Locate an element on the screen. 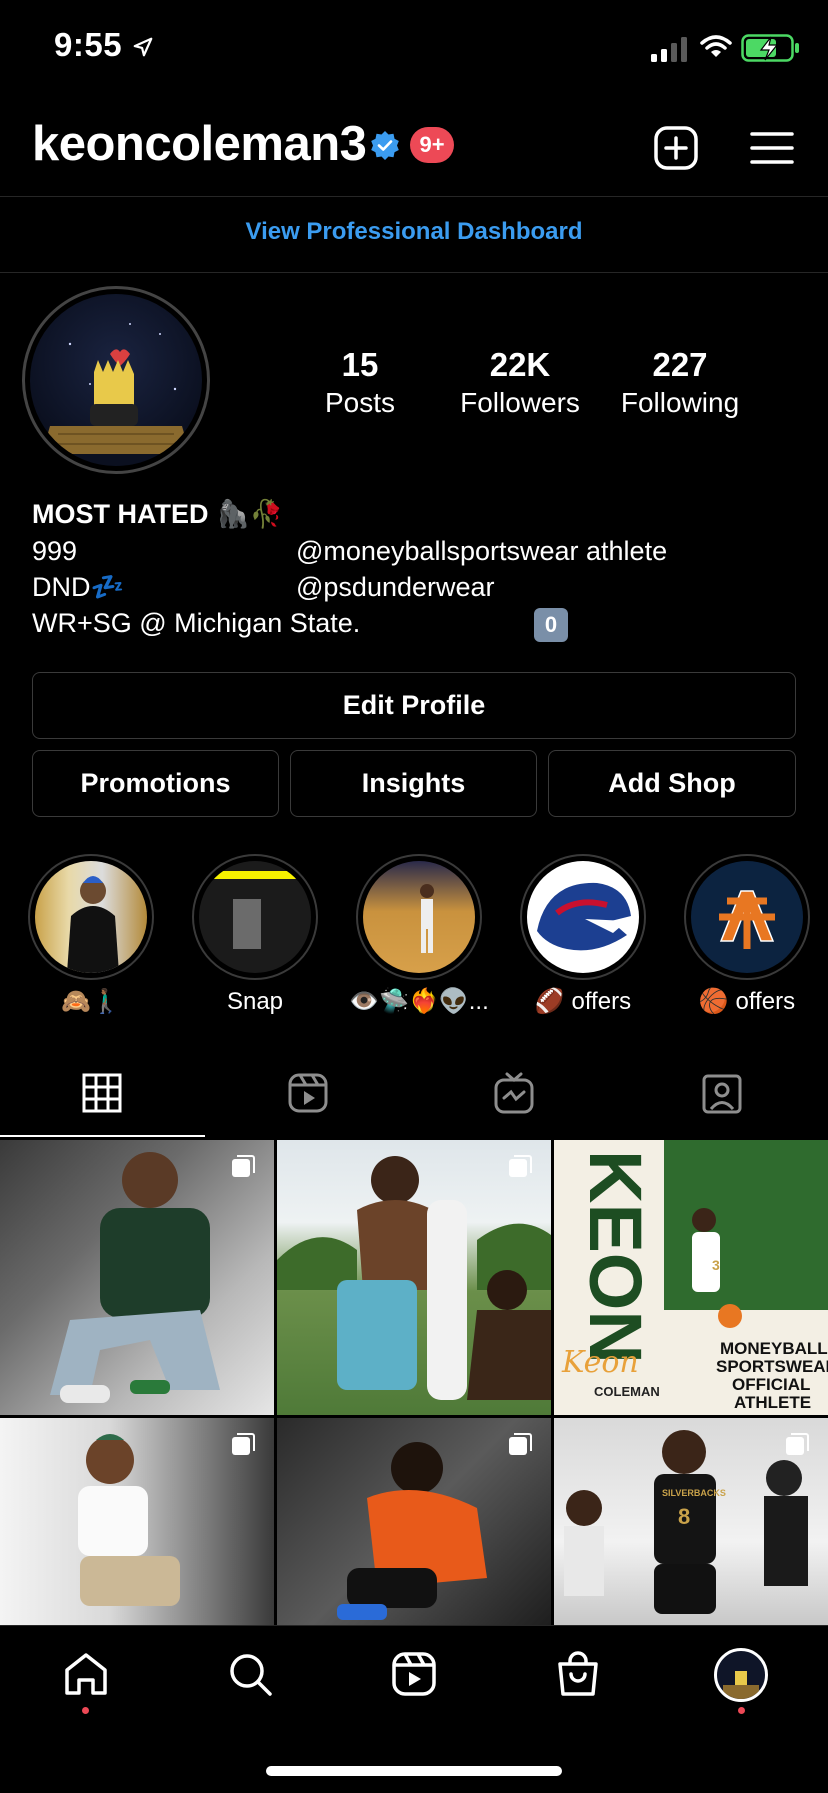 The width and height of the screenshot is (828, 1793). location-arrow-icon is located at coordinates (143, 47).